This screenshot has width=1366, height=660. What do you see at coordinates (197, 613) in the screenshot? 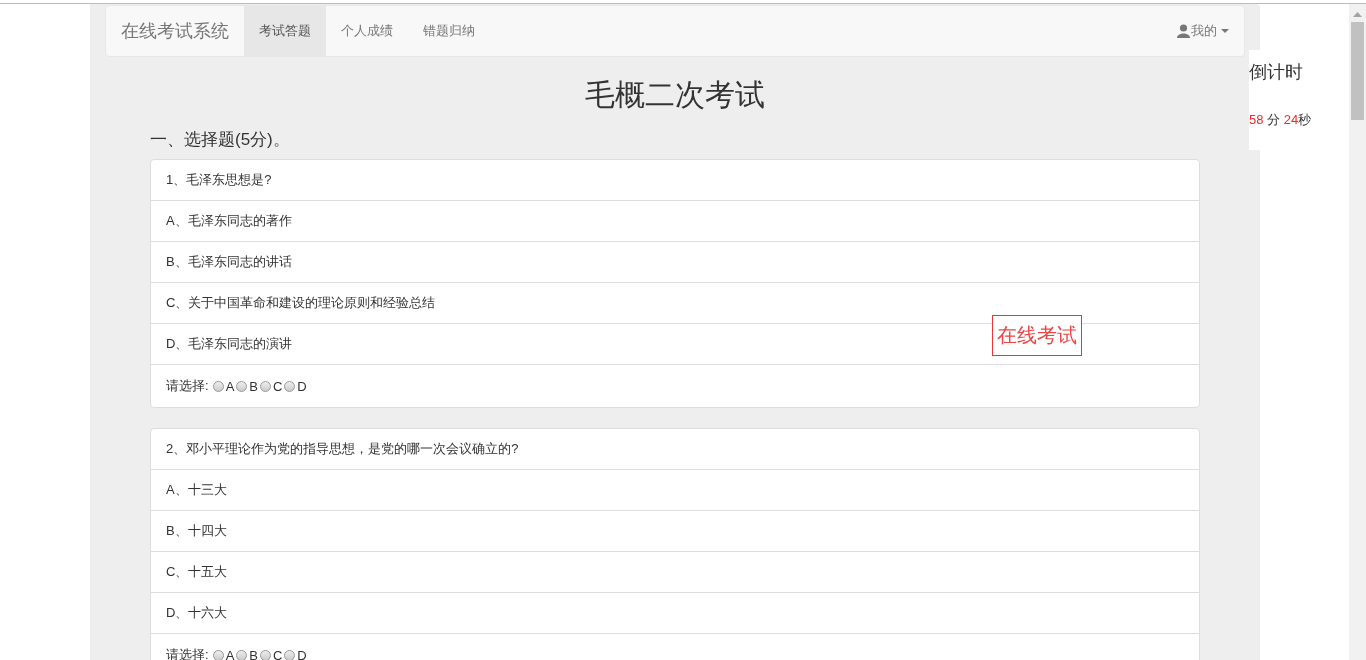
I see `option-text: D、十六大` at bounding box center [197, 613].